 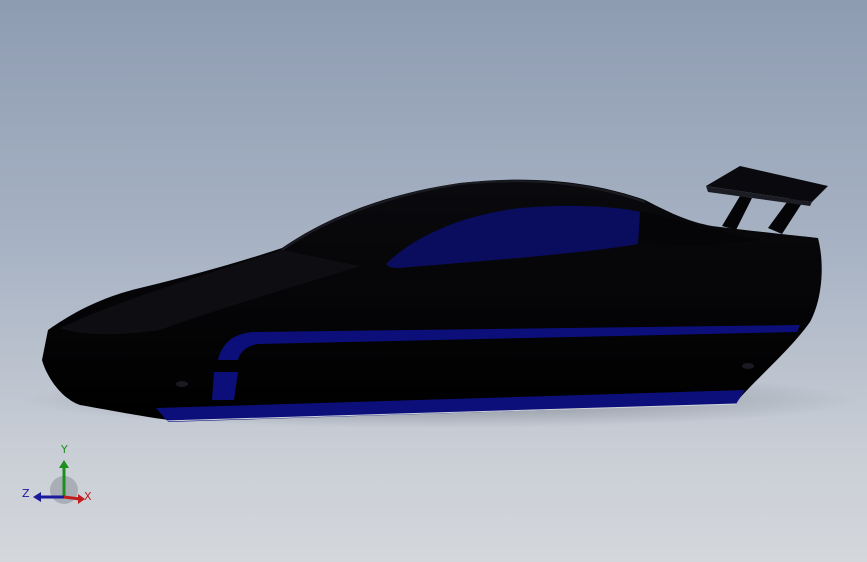 What do you see at coordinates (26, 493) in the screenshot?
I see `triad-z-label: Z` at bounding box center [26, 493].